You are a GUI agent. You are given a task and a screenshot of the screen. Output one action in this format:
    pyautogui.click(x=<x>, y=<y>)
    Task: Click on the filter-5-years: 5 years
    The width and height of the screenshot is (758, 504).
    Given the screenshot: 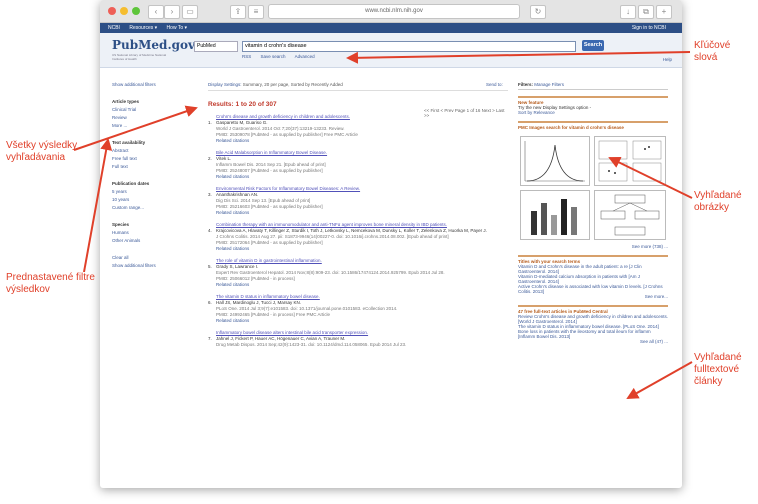 What is the action you would take?
    pyautogui.click(x=152, y=191)
    